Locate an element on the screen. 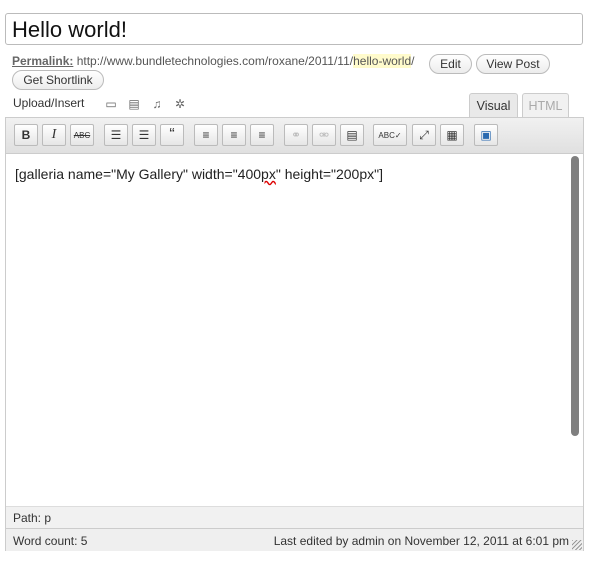 This screenshot has width=597, height=586. permalink-trail: / is located at coordinates (413, 61).